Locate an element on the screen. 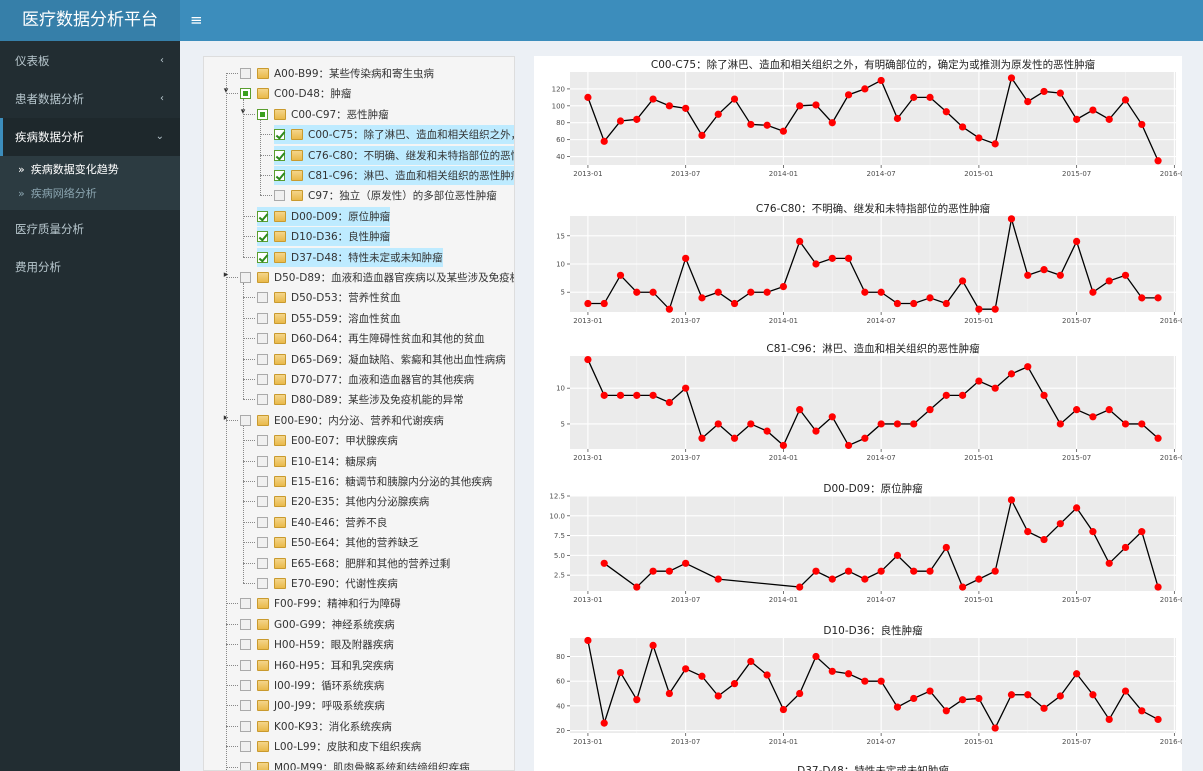 Image resolution: width=1203 pixels, height=771 pixels. tree-node: D60-D64：再生障碍性贫血和其他的贫血 is located at coordinates (371, 338).